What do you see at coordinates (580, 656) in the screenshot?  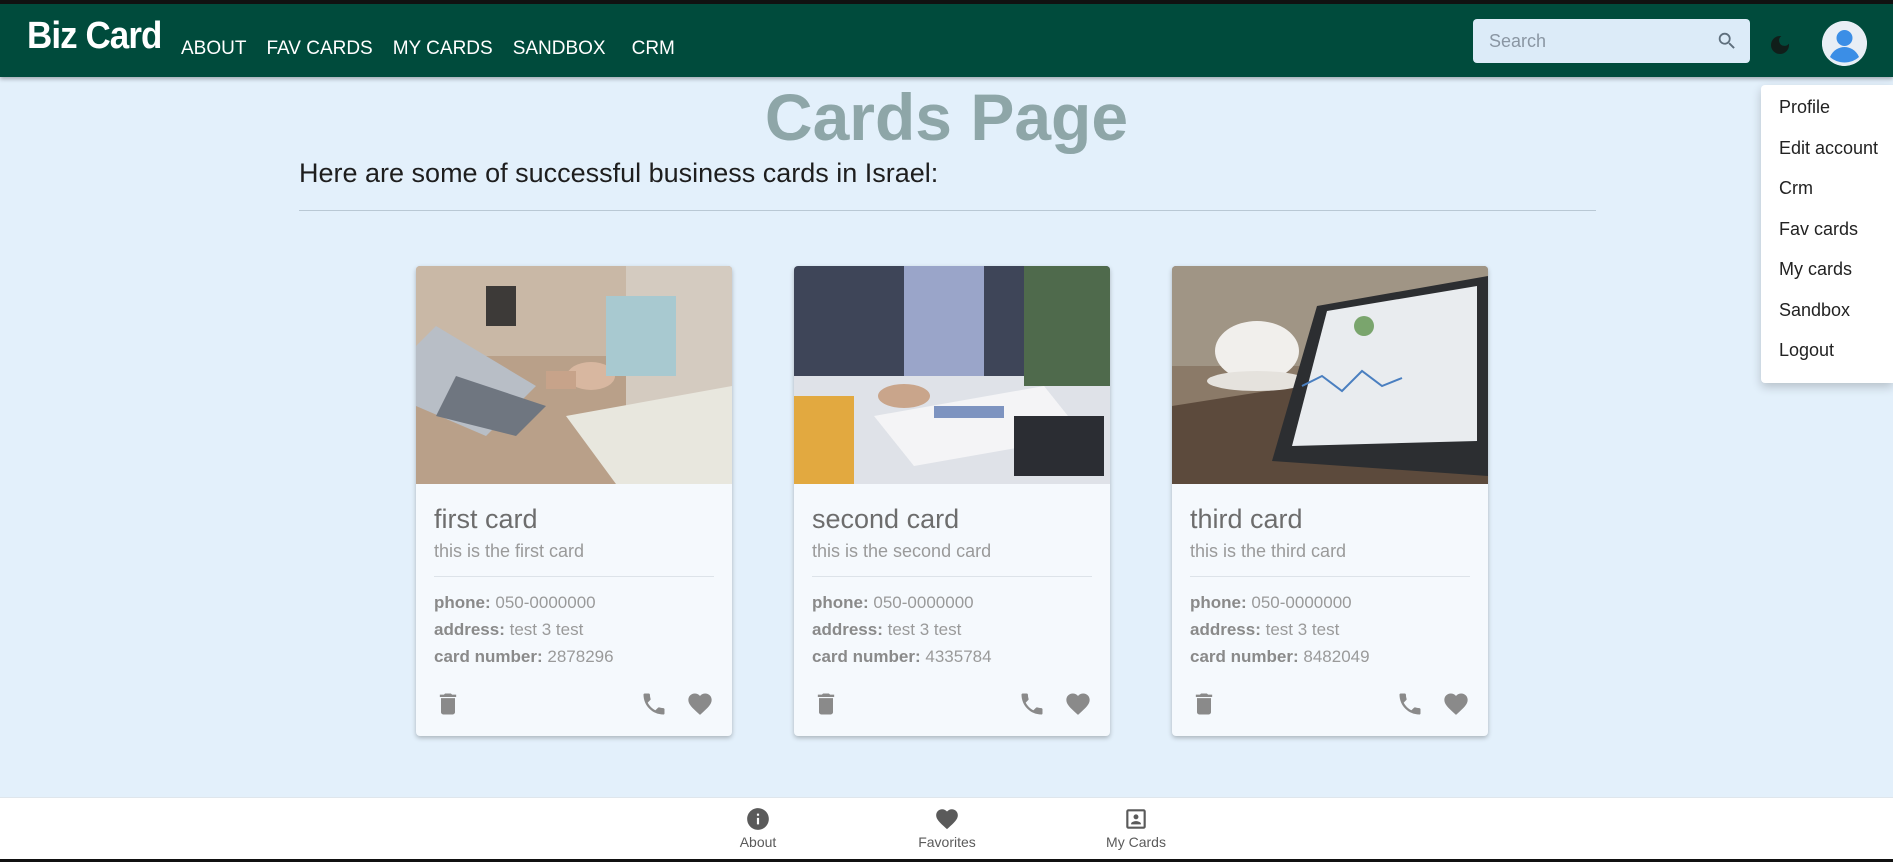 I see `card-number-value: 2878296` at bounding box center [580, 656].